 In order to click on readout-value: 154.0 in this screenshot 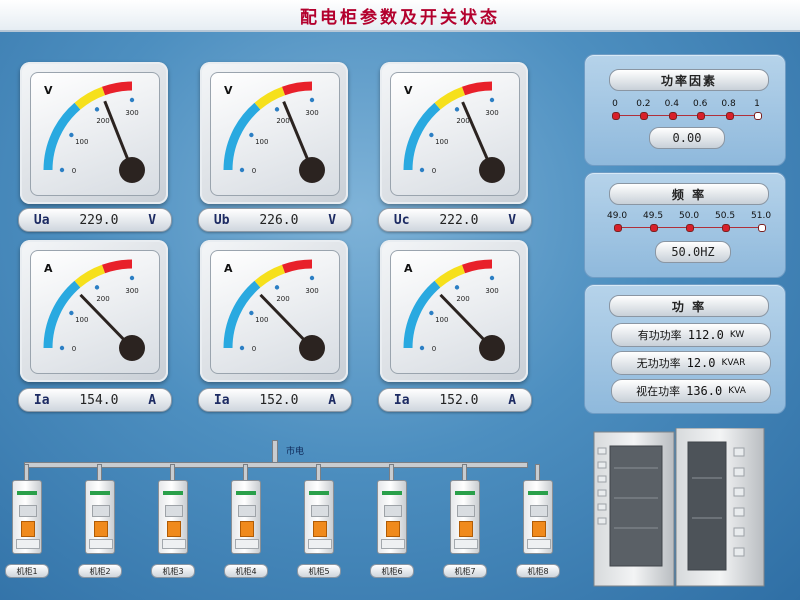, I will do `click(99, 400)`.